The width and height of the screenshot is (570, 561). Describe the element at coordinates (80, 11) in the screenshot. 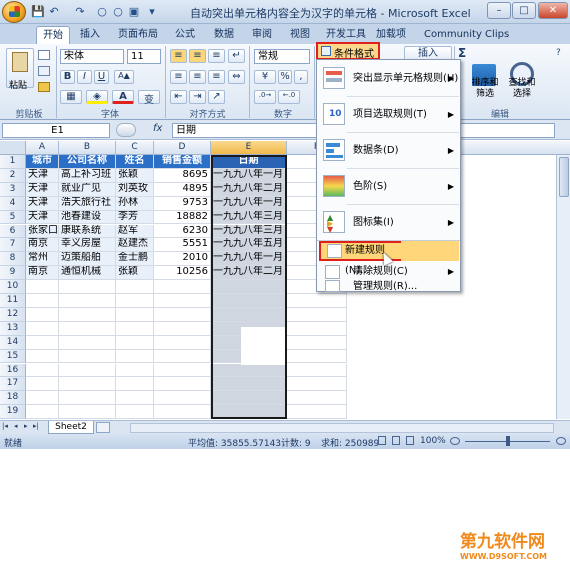

I see `redo-icon: ↷` at that location.